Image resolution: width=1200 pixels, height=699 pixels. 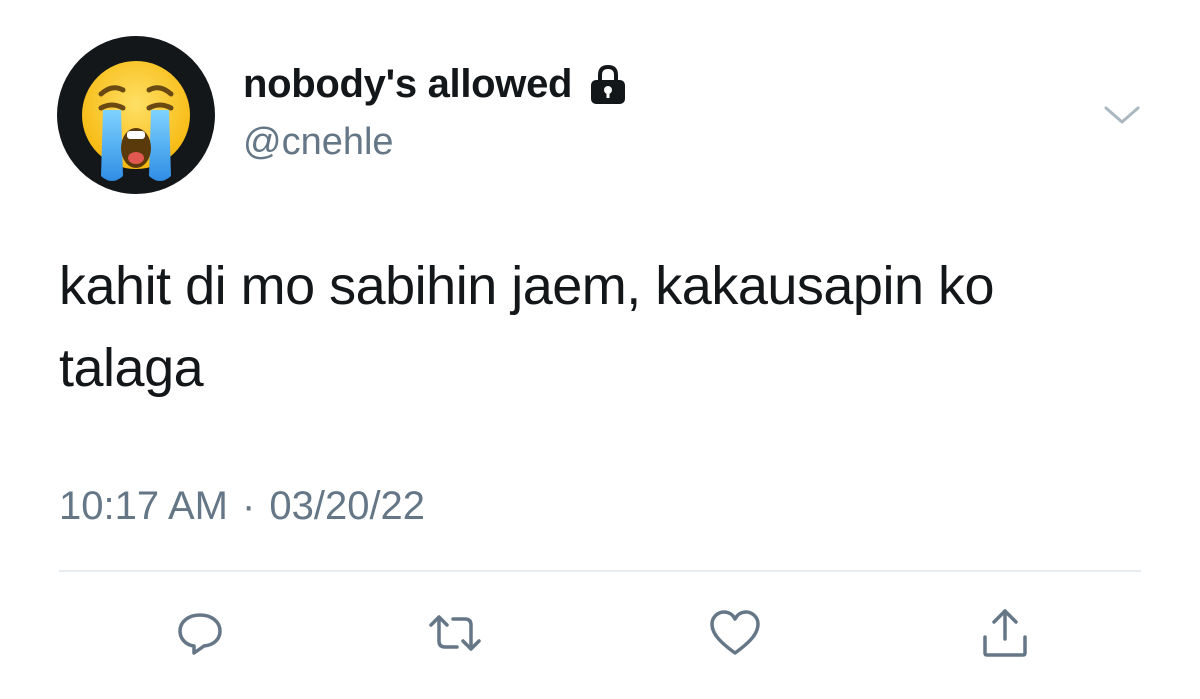 I want to click on display-name-text: nobody's allowed, so click(x=408, y=84).